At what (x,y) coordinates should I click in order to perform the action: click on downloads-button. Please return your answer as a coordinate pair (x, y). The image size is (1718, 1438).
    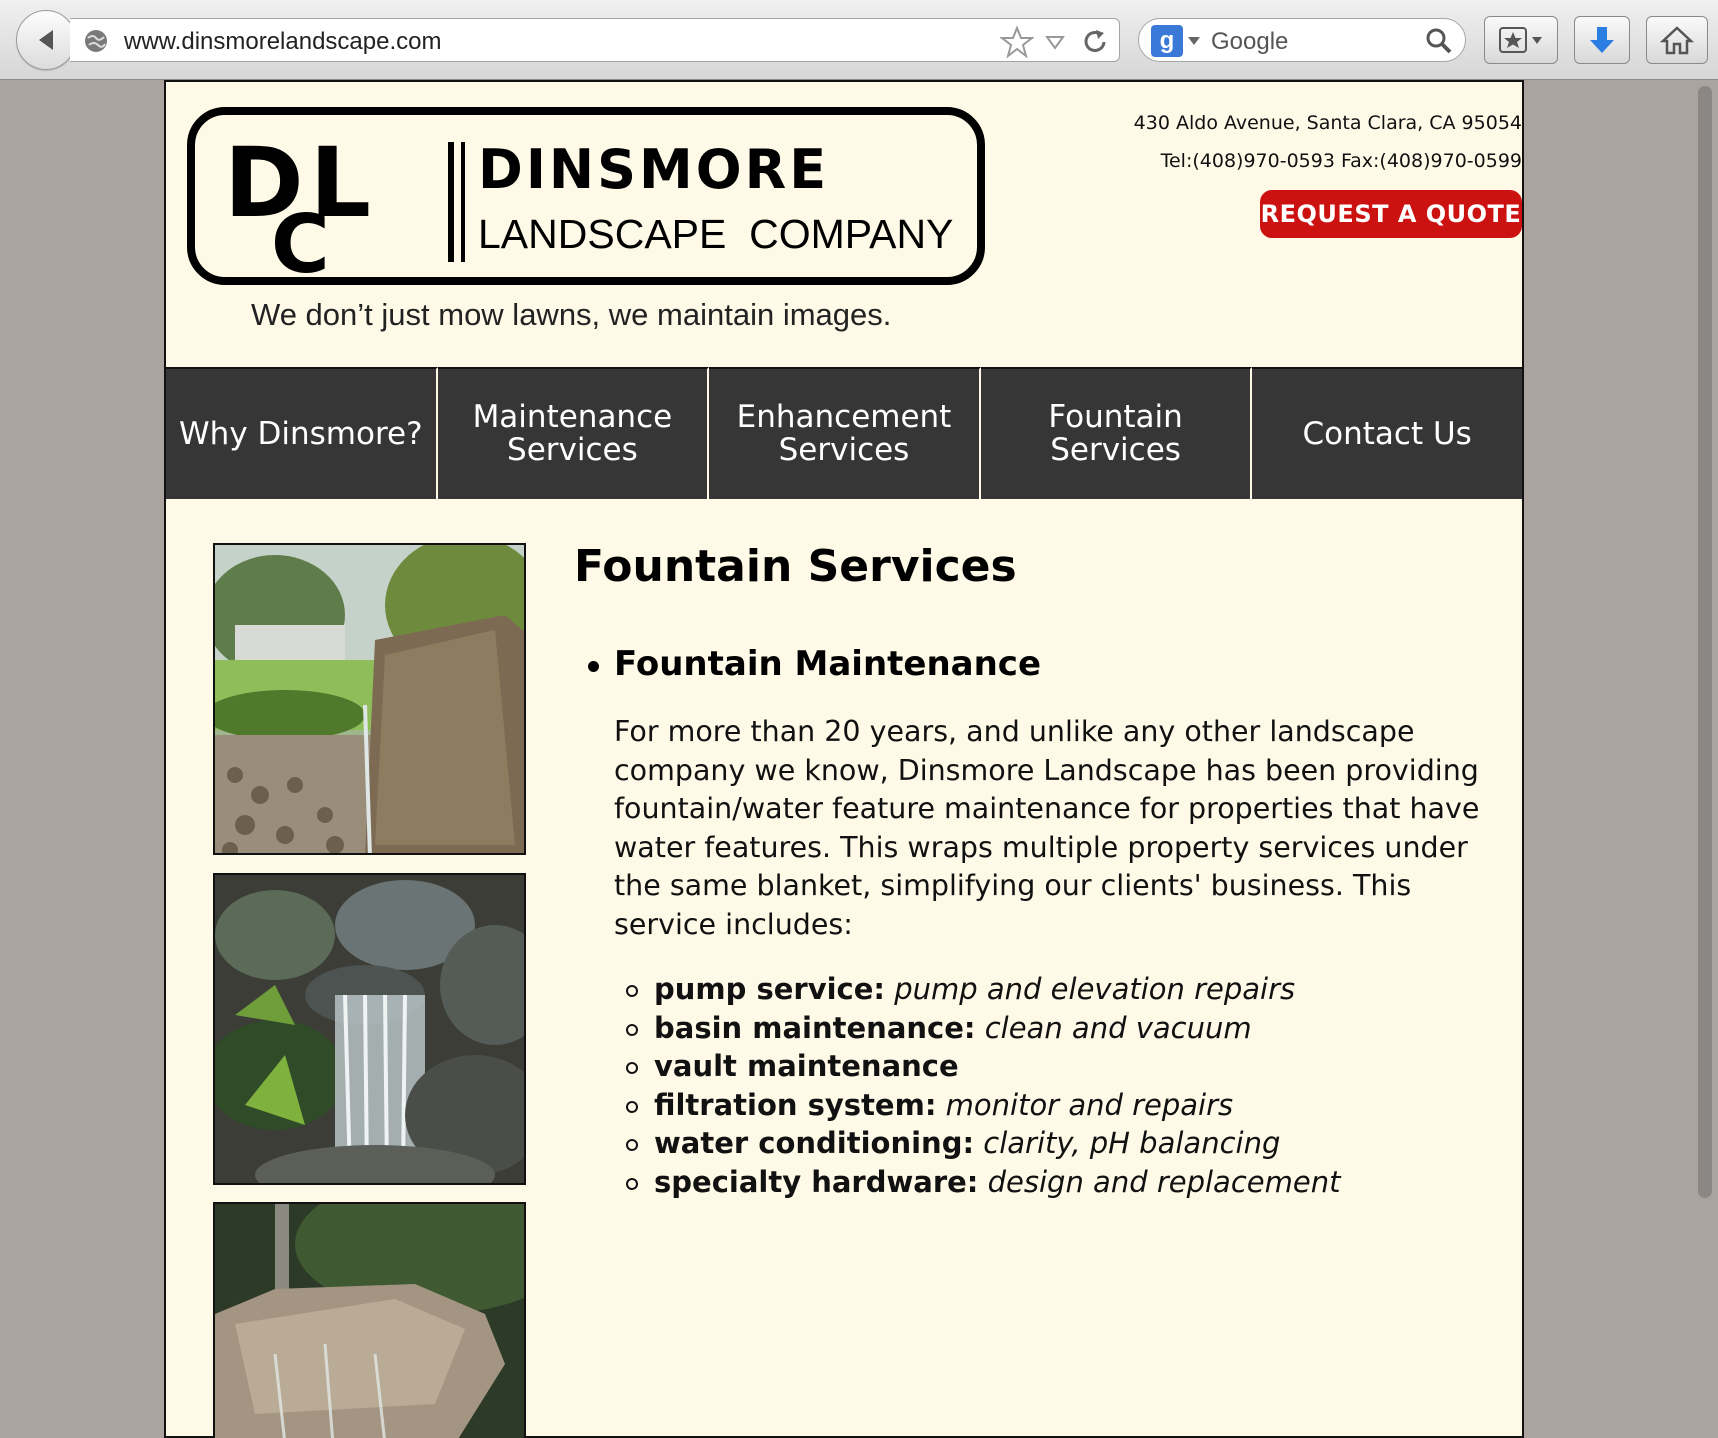
    Looking at the image, I should click on (1602, 40).